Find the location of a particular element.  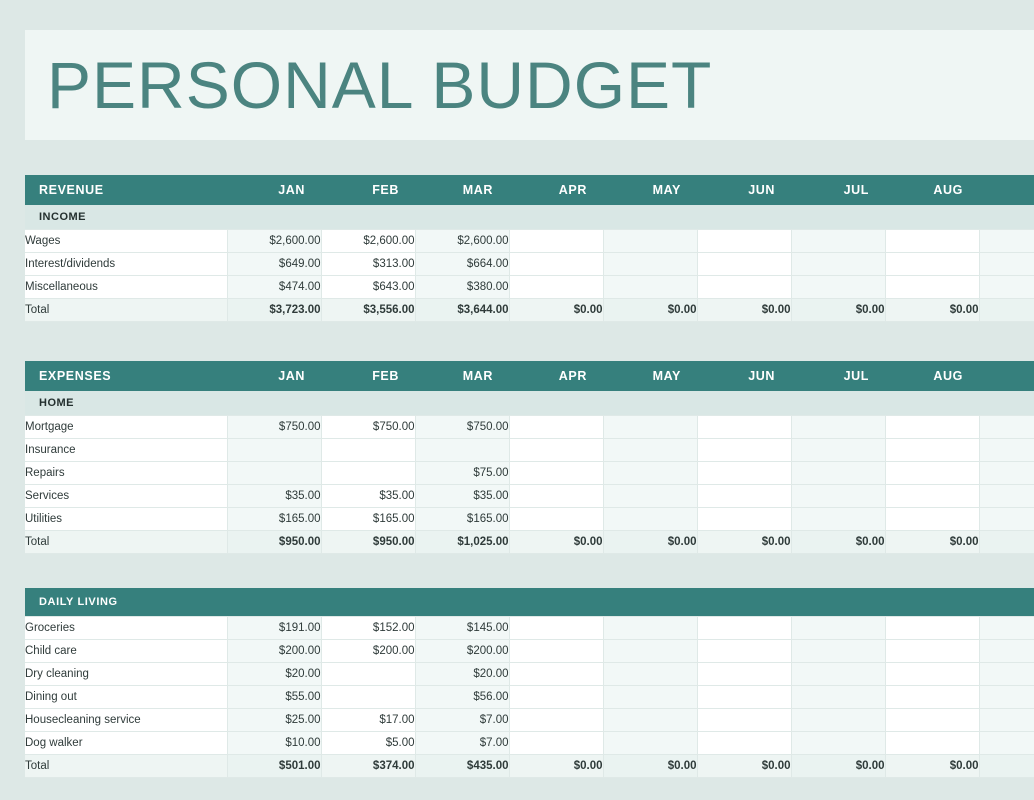

cell-groceries-apr is located at coordinates (556, 628).